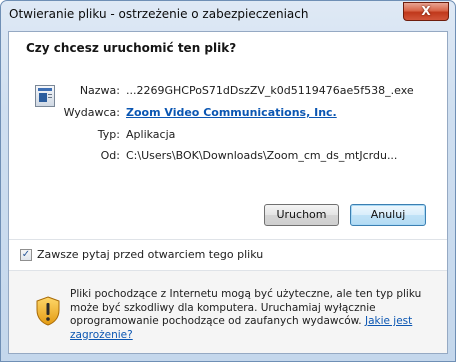 The width and height of the screenshot is (456, 362). Describe the element at coordinates (110, 155) in the screenshot. I see `from-label: Od:` at that location.